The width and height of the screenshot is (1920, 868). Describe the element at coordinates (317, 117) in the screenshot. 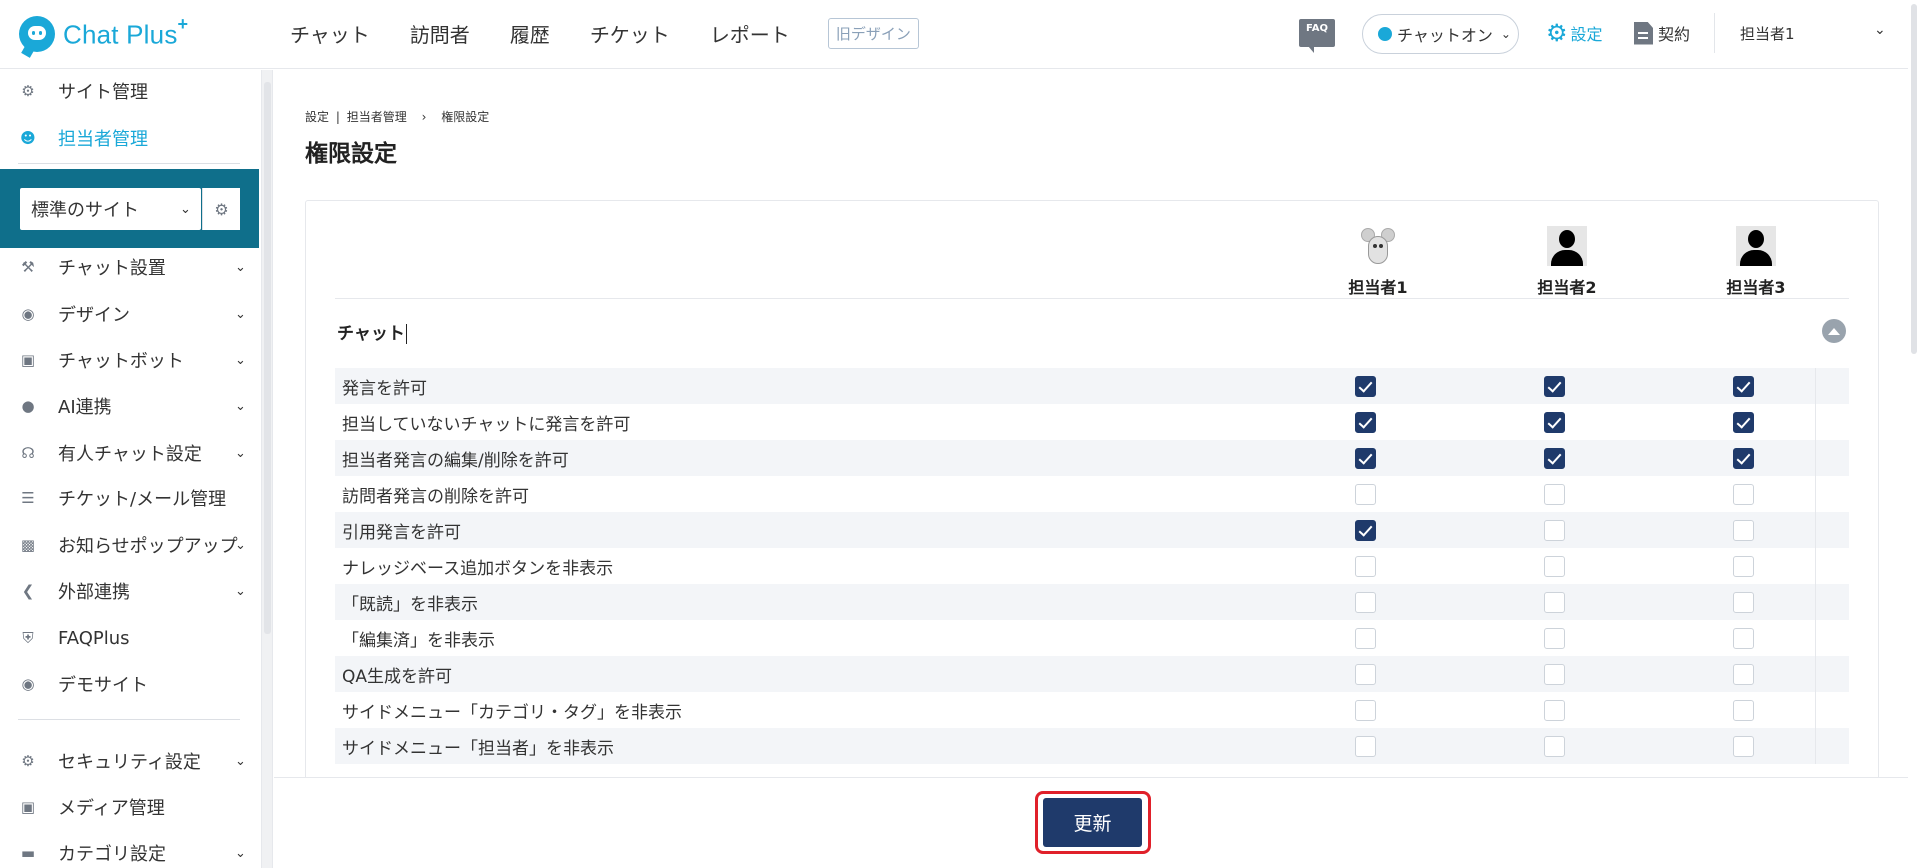

I see `breadcrumb-root: 設定` at that location.